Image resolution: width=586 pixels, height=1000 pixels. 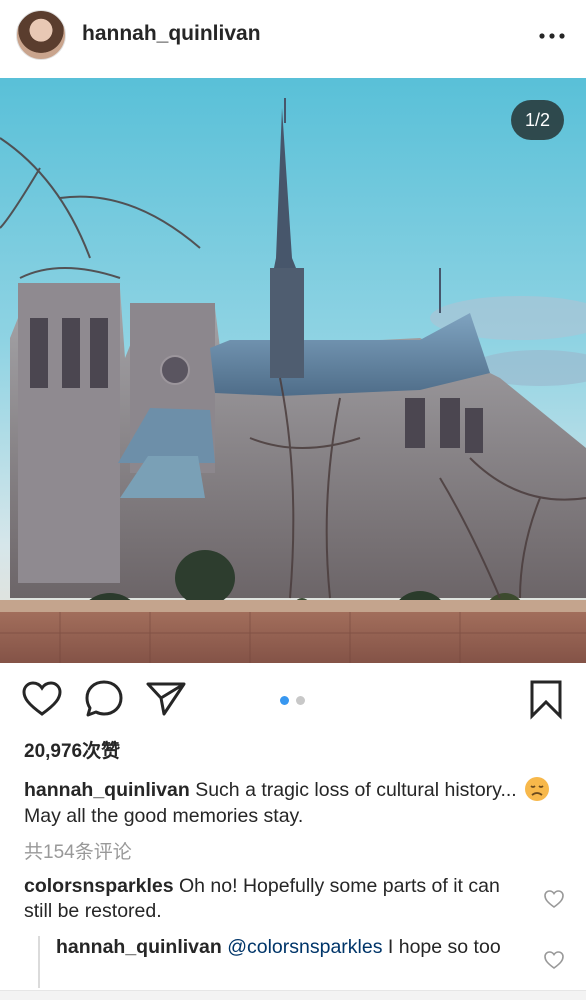 What do you see at coordinates (139, 947) in the screenshot?
I see `reply-username: hannah_quinlivan` at bounding box center [139, 947].